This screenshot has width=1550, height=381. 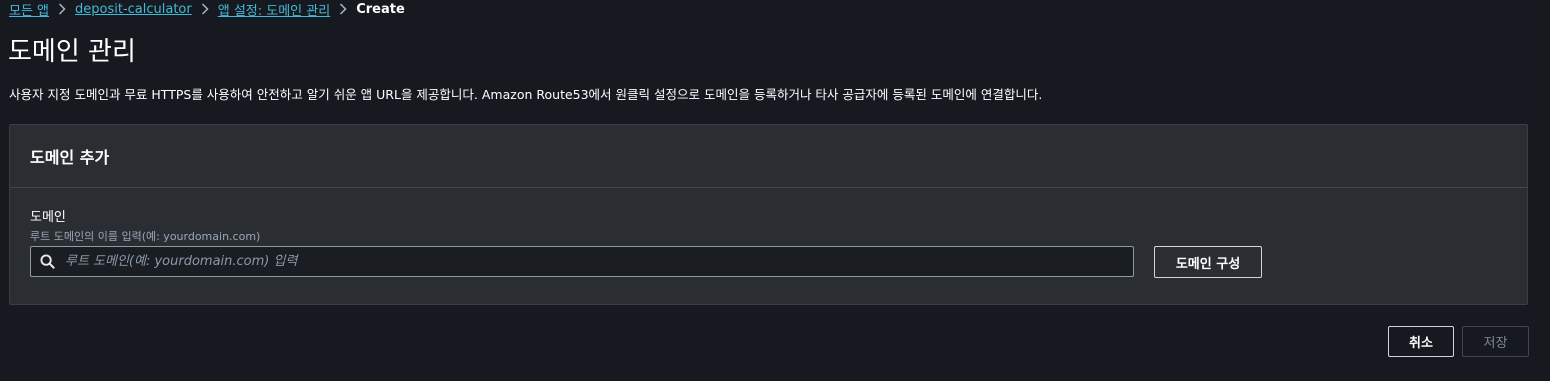 What do you see at coordinates (72, 52) in the screenshot?
I see `page-title: 도메인 관리` at bounding box center [72, 52].